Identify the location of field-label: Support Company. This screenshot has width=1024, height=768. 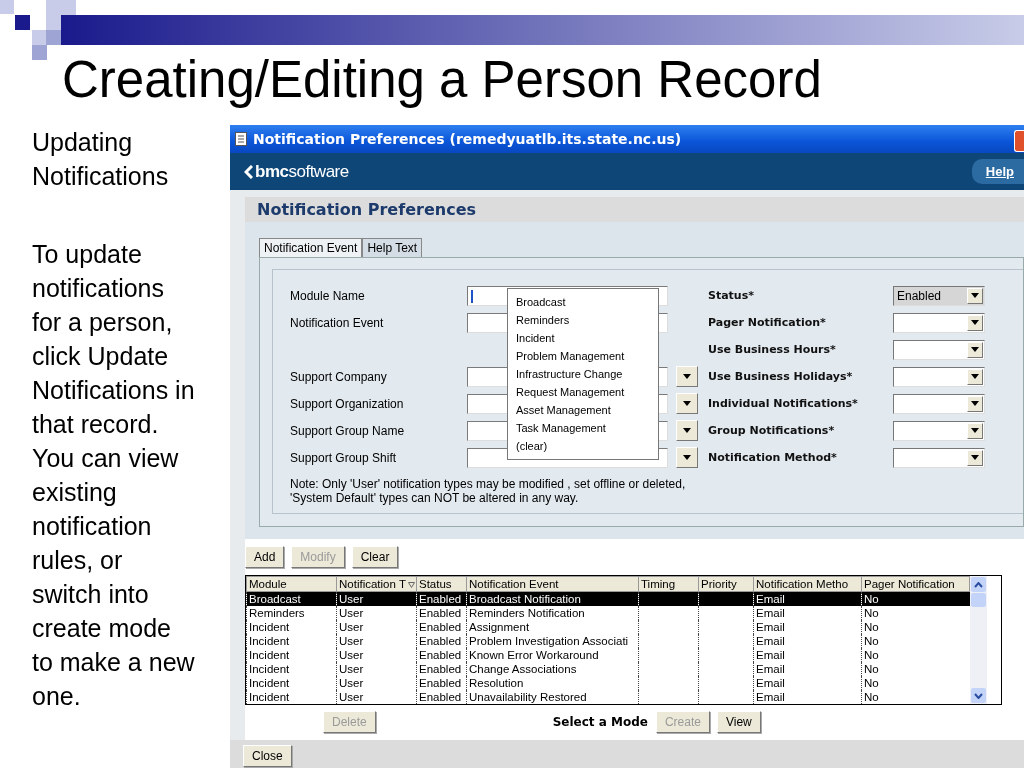
(339, 376).